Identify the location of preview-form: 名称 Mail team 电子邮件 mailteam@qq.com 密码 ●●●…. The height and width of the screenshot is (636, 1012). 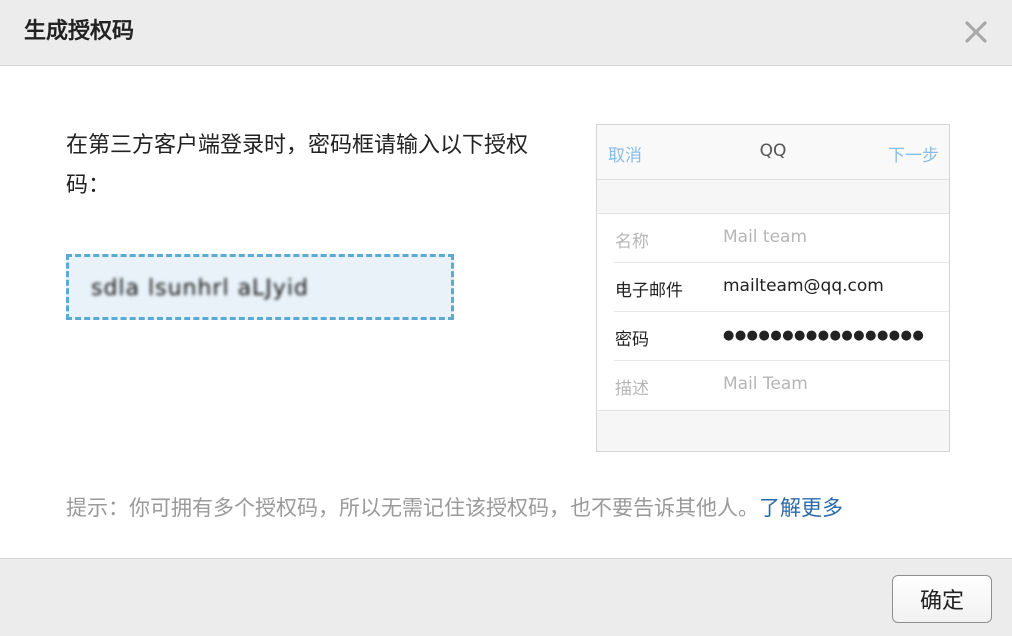
(773, 312).